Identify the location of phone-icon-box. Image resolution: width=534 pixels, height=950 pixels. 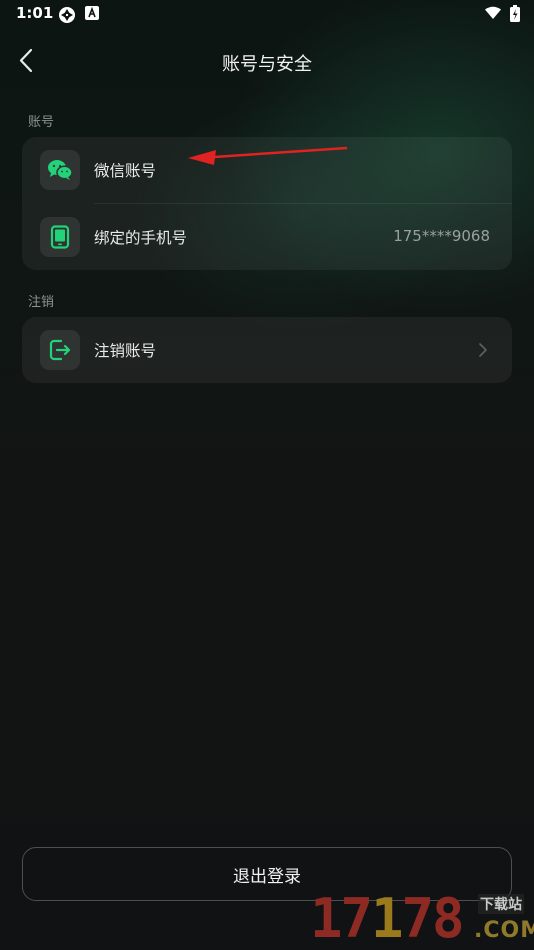
(60, 237).